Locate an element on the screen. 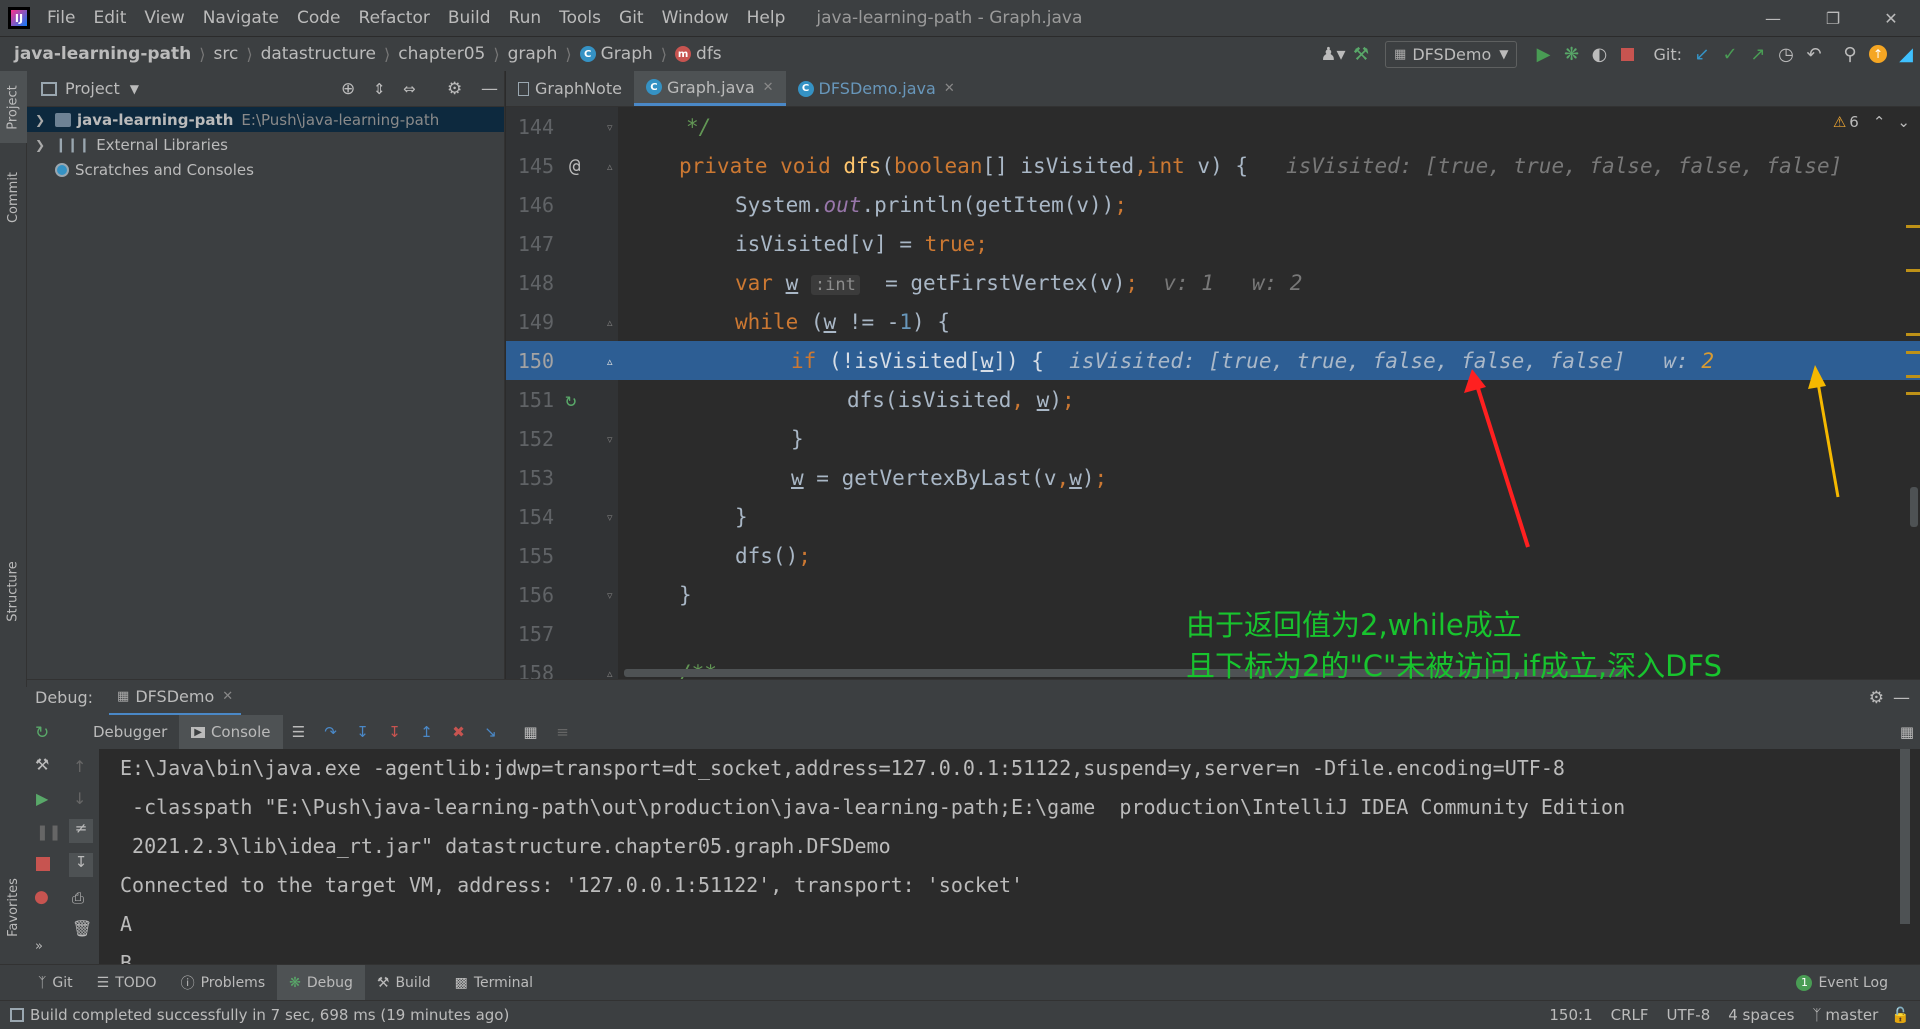 Image resolution: width=1920 pixels, height=1029 pixels. hide-panel-icon: — is located at coordinates (1901, 698).